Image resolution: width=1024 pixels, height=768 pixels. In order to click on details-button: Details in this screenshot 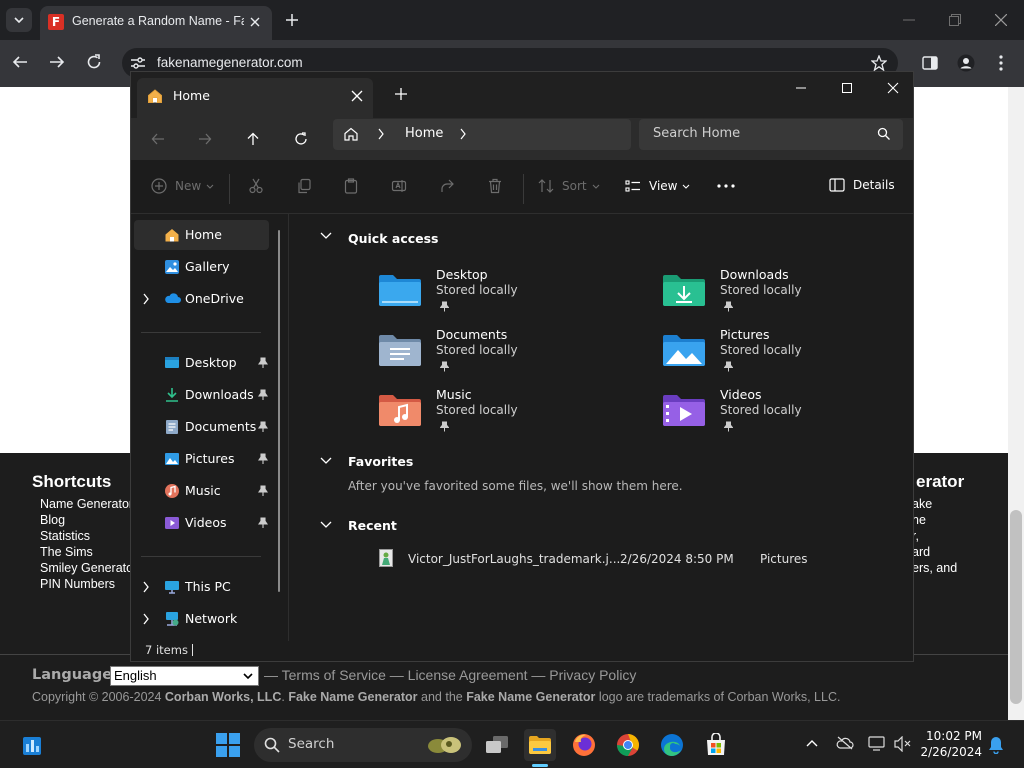, I will do `click(862, 185)`.